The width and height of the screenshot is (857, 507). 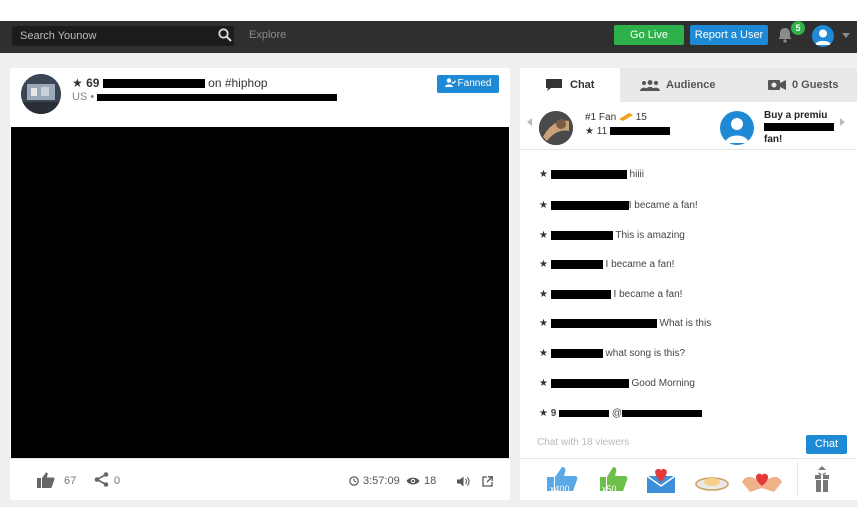 I want to click on gift-thumbs-up-icon: x400, so click(x=562, y=481).